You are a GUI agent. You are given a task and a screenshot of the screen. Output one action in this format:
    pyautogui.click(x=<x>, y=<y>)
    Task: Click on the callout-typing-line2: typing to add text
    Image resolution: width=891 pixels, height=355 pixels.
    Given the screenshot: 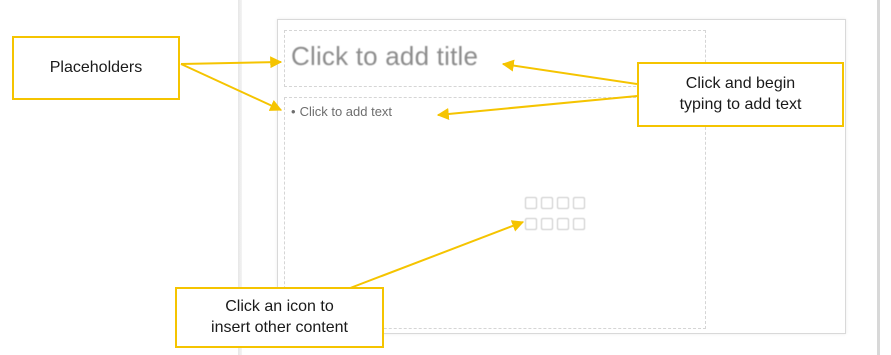 What is the action you would take?
    pyautogui.click(x=740, y=104)
    